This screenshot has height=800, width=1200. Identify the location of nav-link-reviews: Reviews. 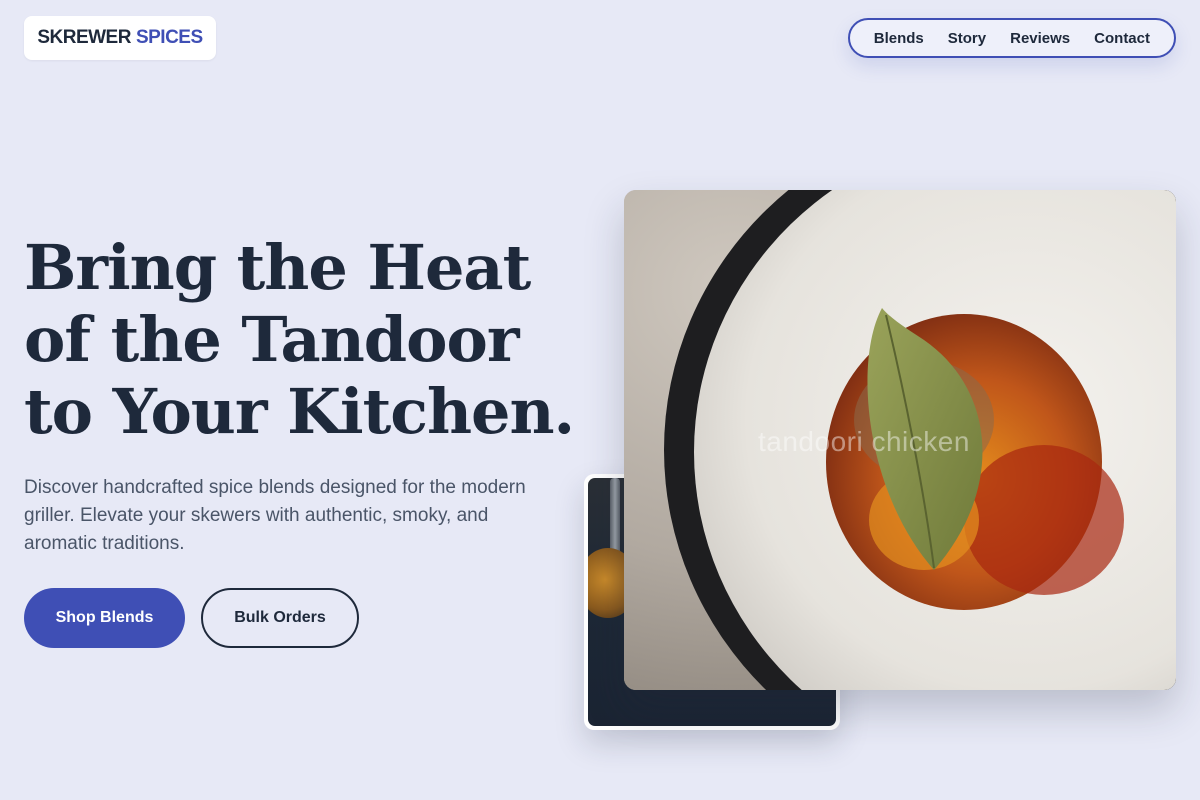
(1040, 38).